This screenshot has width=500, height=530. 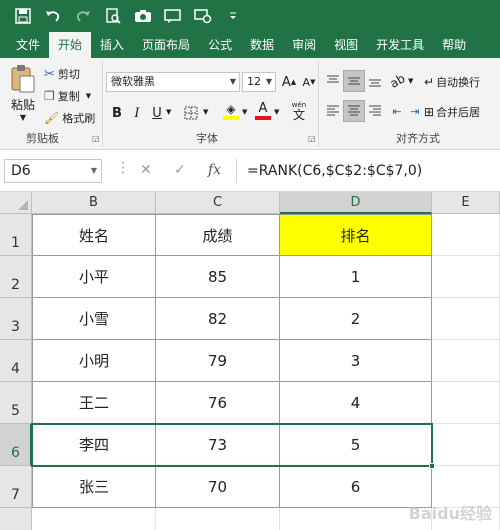 I want to click on cell-c7: 70, so click(x=218, y=487).